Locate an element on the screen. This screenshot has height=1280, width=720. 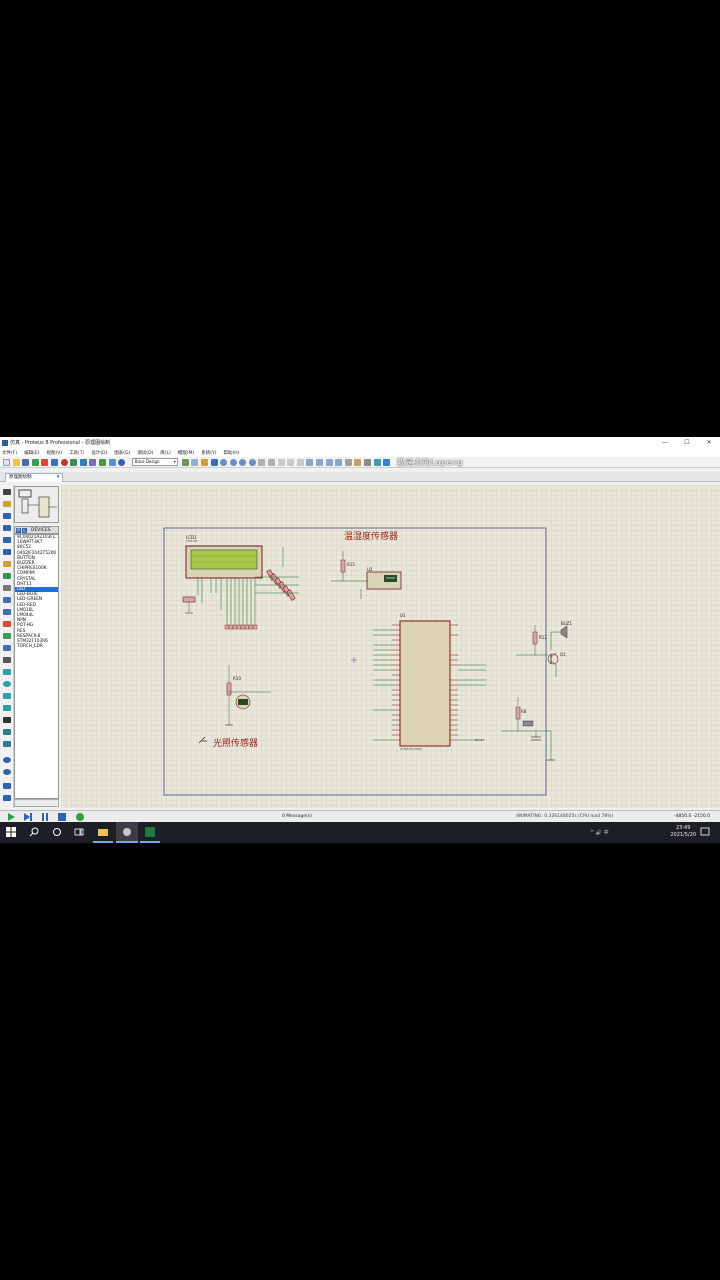
import-icon is located at coordinates (35, 462).